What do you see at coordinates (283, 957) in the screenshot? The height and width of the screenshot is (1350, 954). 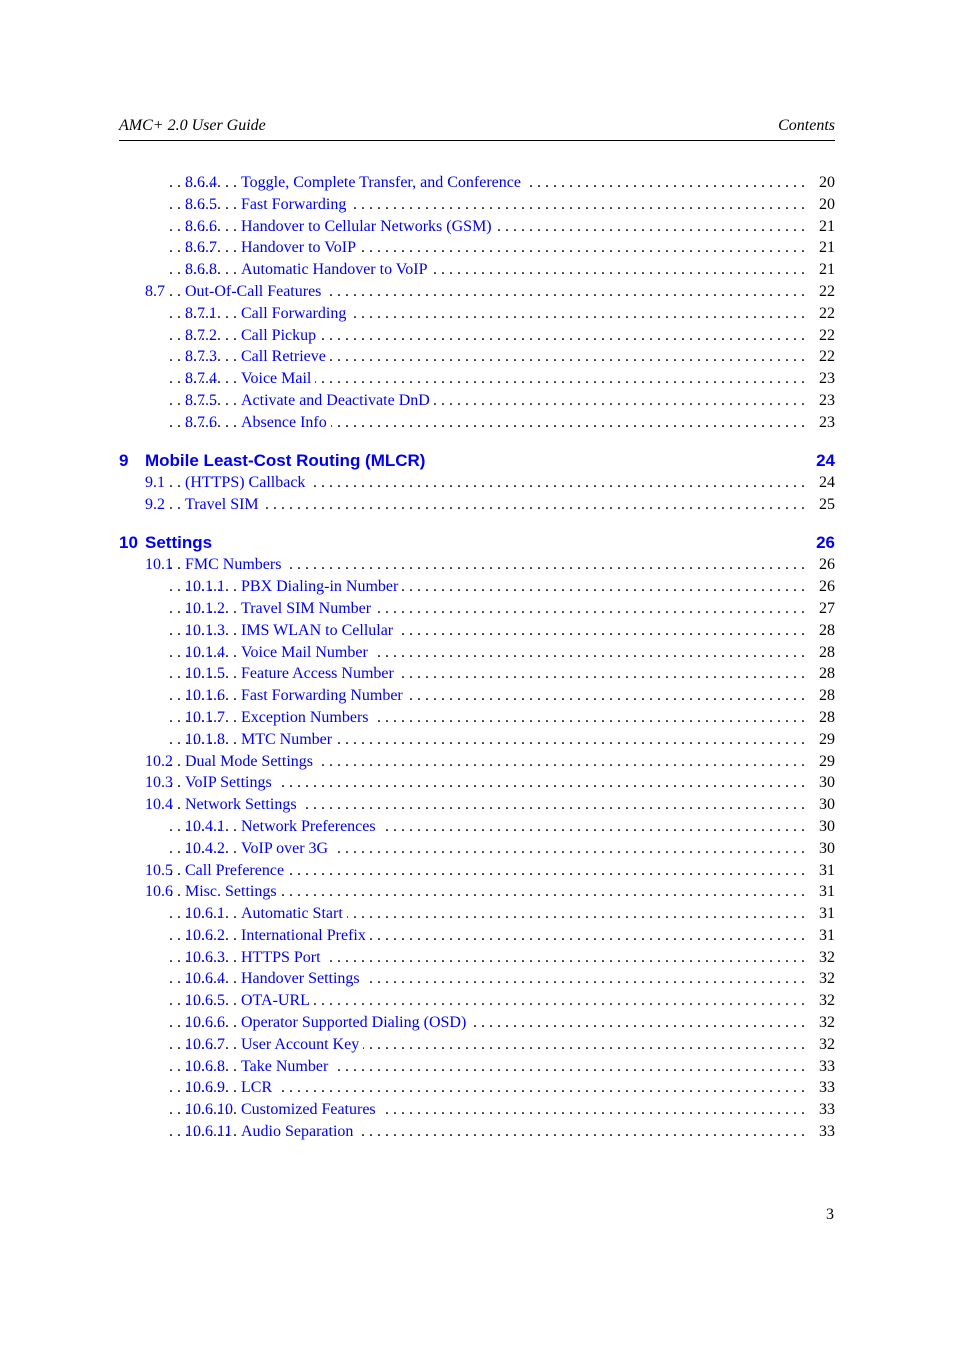 I see `toc-title-link: HTTPS Port` at bounding box center [283, 957].